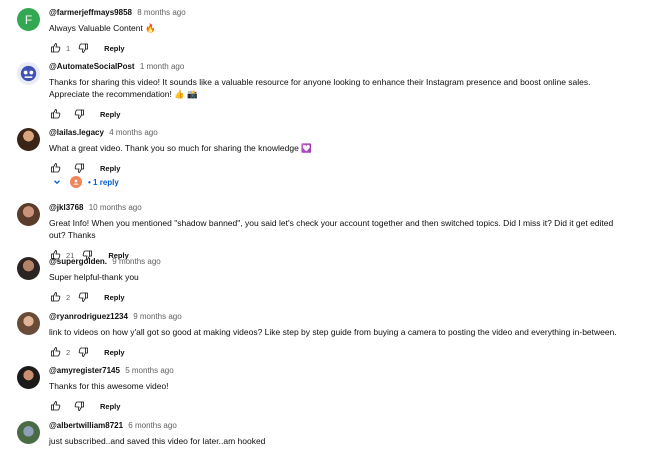 The width and height of the screenshot is (650, 454). I want to click on author-name: @jkl3768, so click(66, 207).